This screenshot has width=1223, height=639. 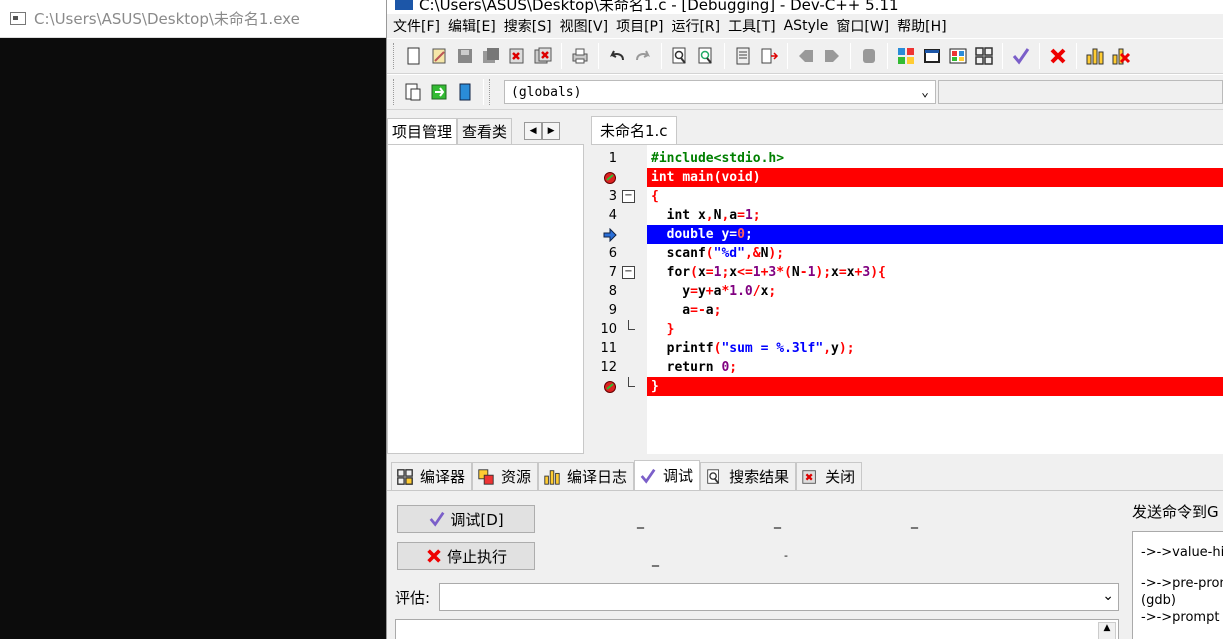 I want to click on menu-view: 视图[V], so click(x=588, y=26).